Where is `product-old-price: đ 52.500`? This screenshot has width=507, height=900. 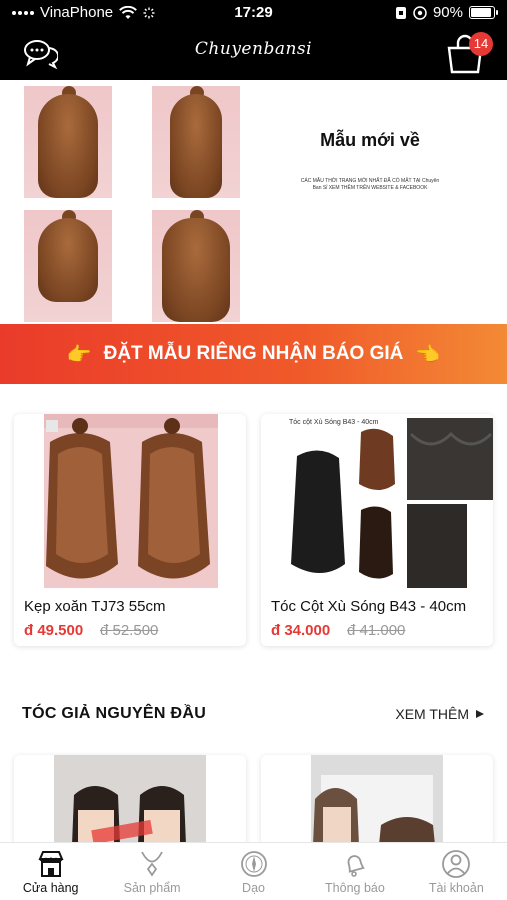
product-old-price: đ 52.500 is located at coordinates (129, 630).